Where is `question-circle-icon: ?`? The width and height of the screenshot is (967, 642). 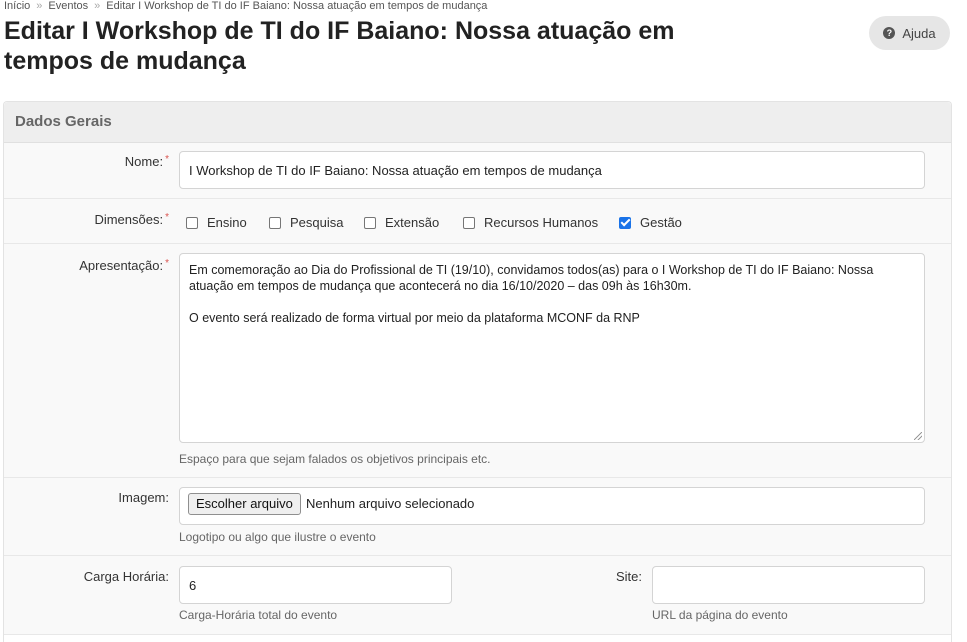
question-circle-icon: ? is located at coordinates (889, 33).